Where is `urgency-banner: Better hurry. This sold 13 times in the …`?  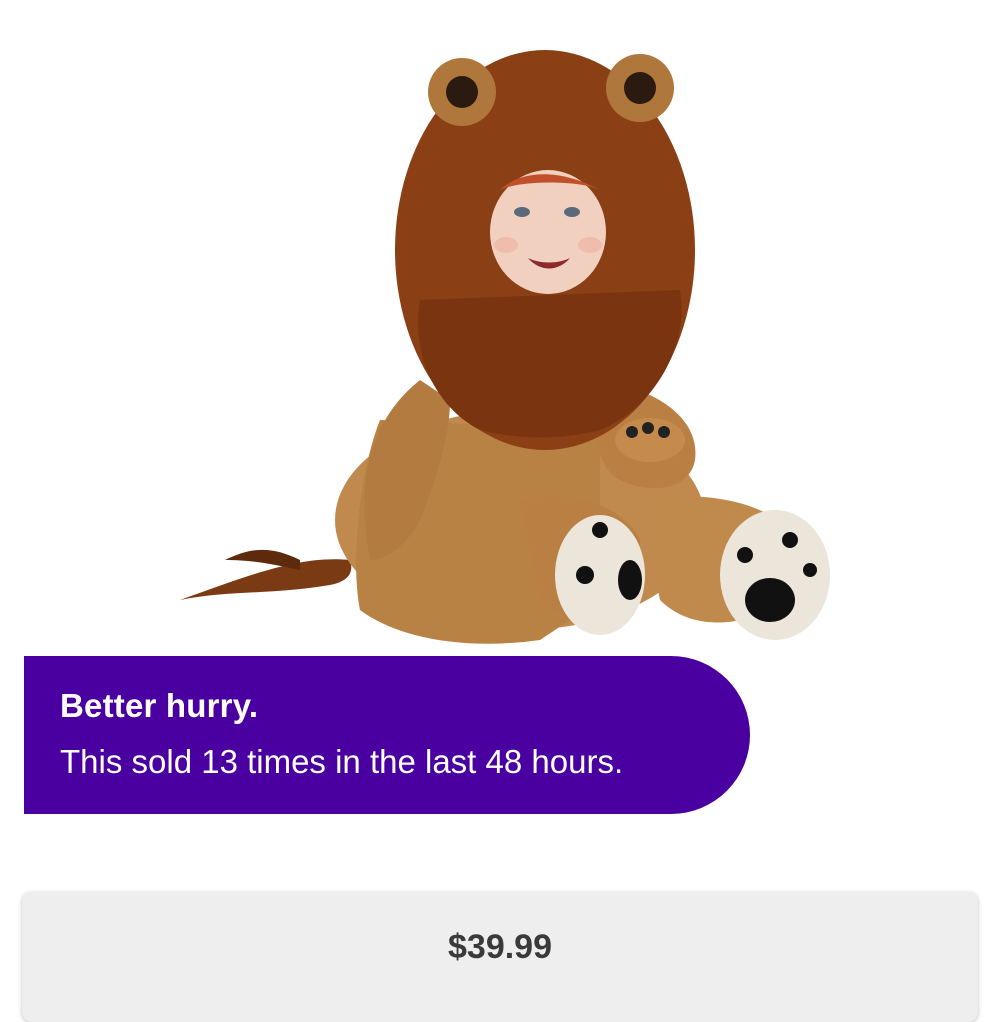
urgency-banner: Better hurry. This sold 13 times in the … is located at coordinates (387, 735).